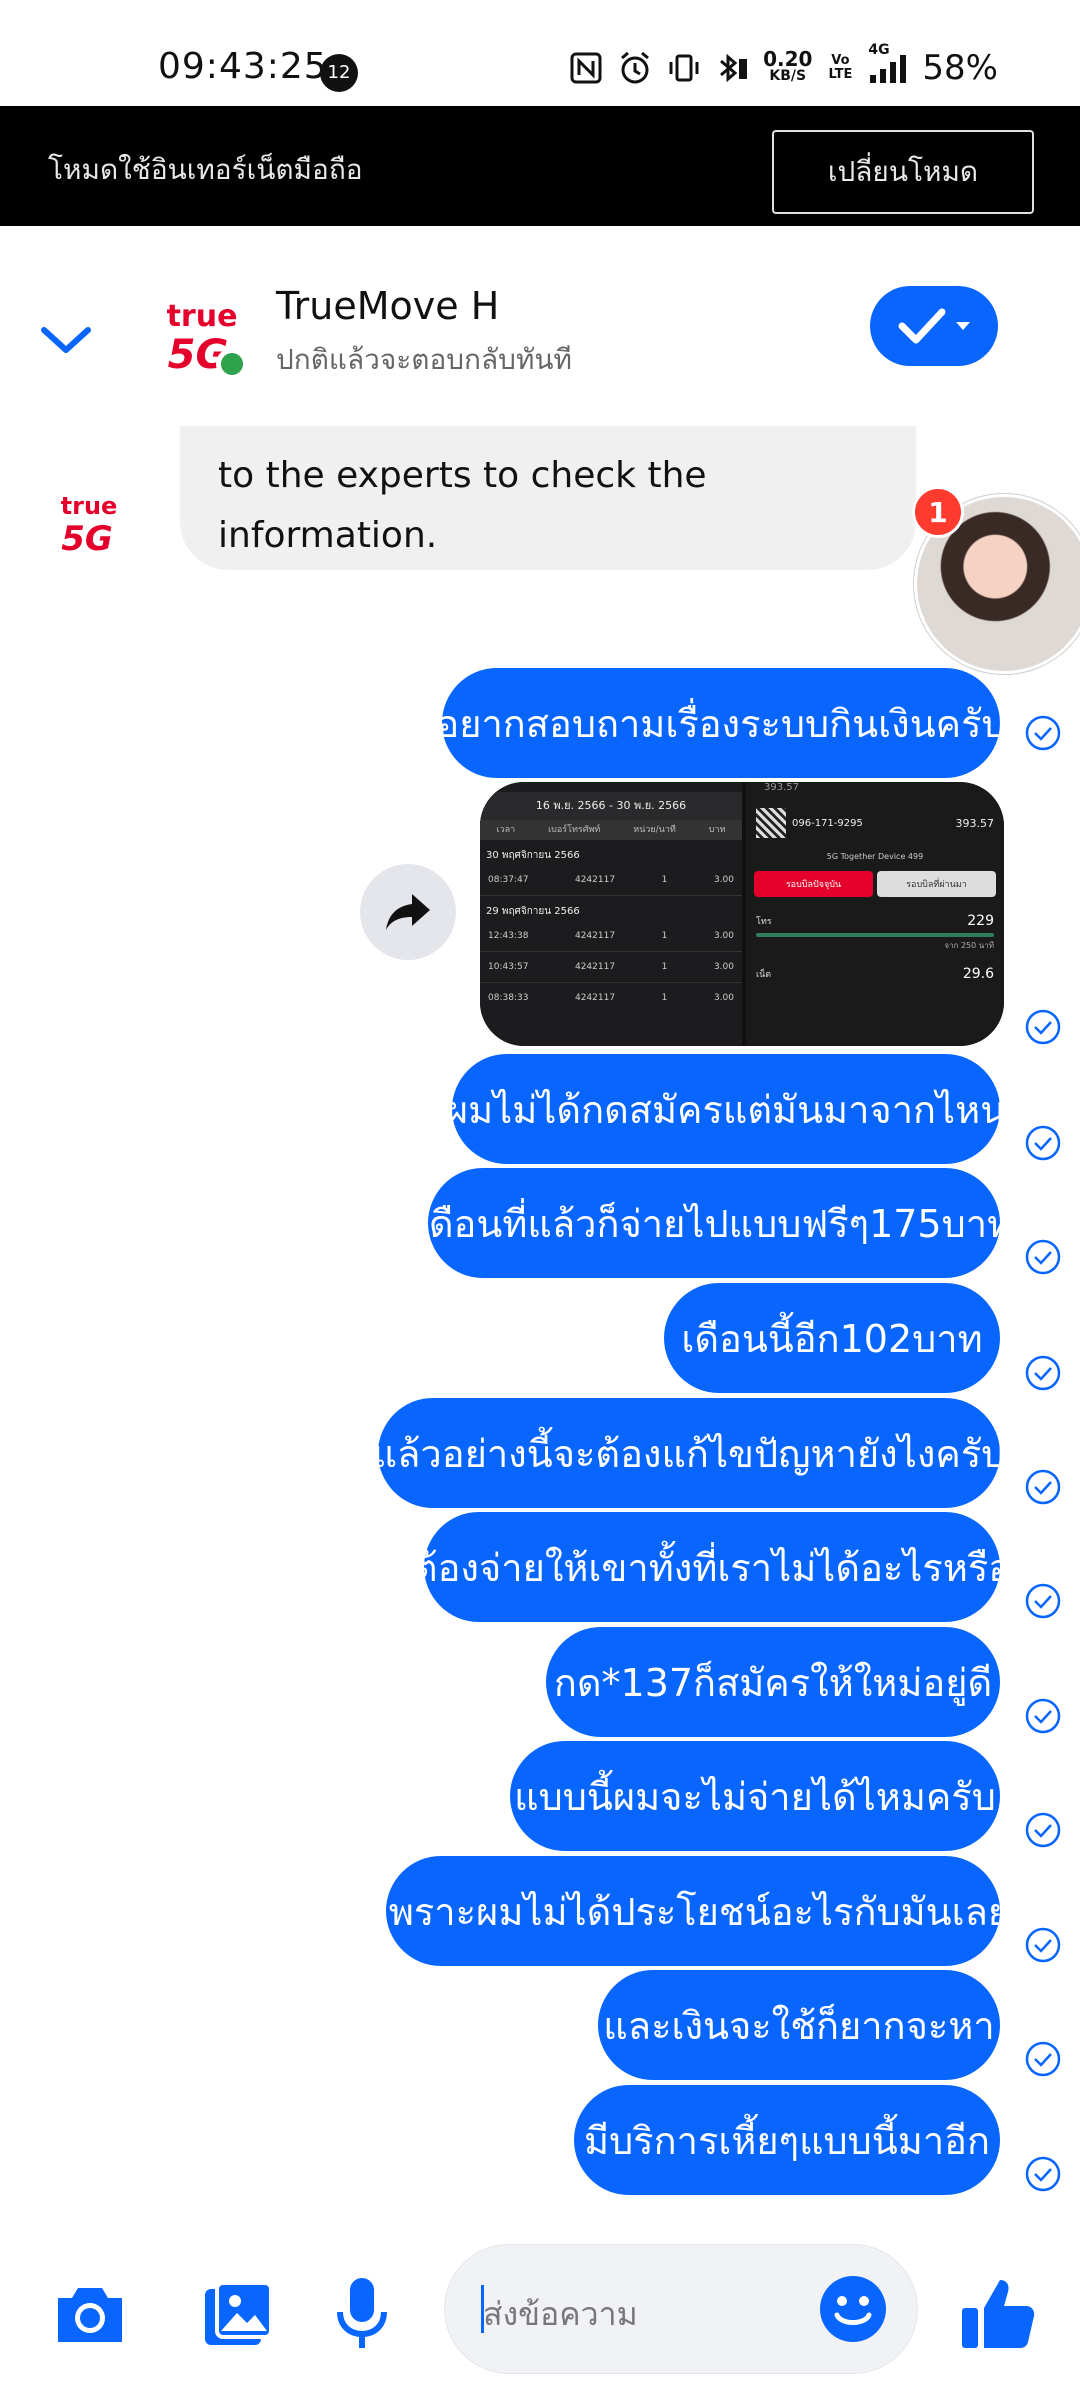  What do you see at coordinates (574, 830) in the screenshot?
I see `col-header: เบอร์โทรศัพท์` at bounding box center [574, 830].